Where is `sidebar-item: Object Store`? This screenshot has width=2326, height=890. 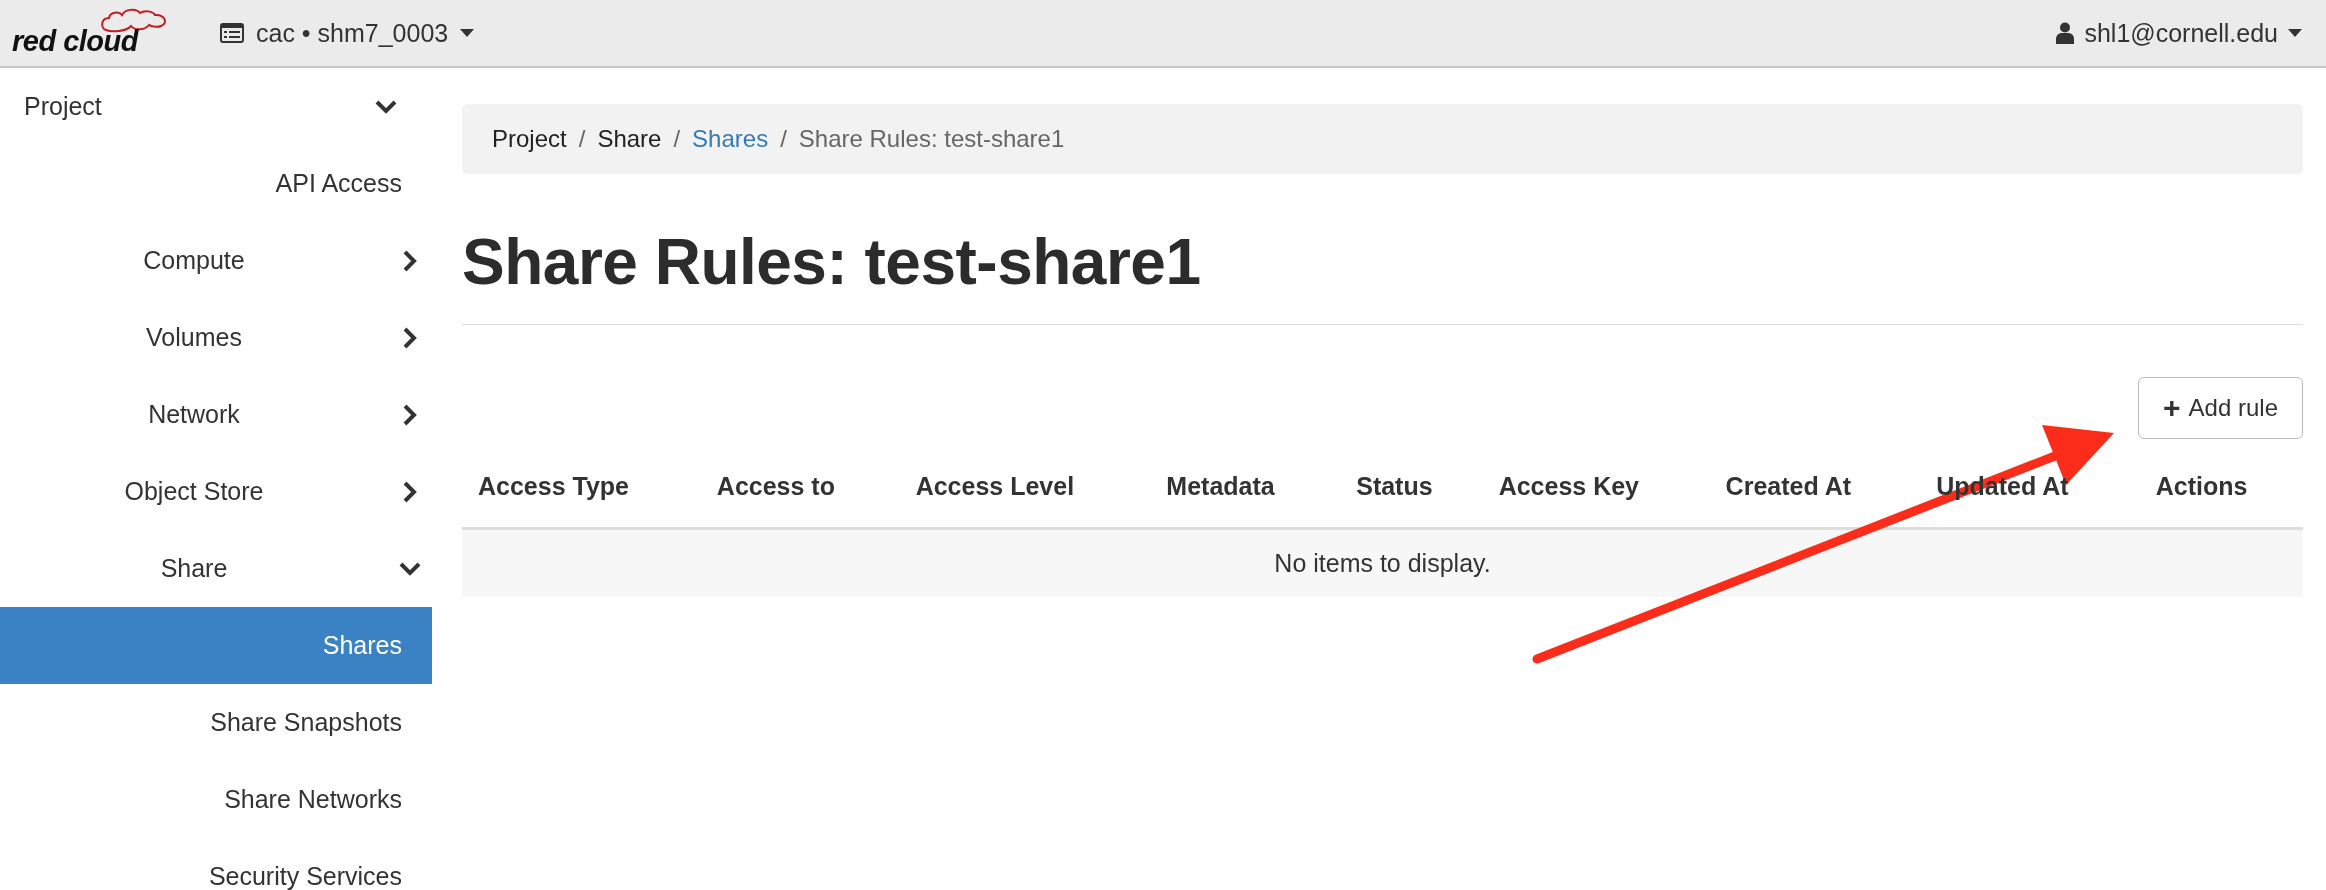 sidebar-item: Object Store is located at coordinates (216, 491).